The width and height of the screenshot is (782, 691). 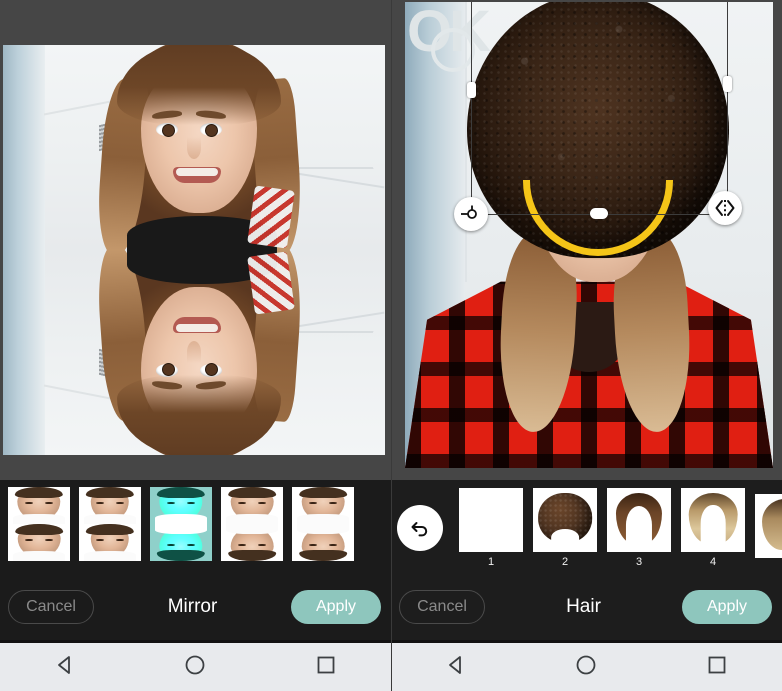 I want to click on wig-with-accessory, so click(x=772, y=525).